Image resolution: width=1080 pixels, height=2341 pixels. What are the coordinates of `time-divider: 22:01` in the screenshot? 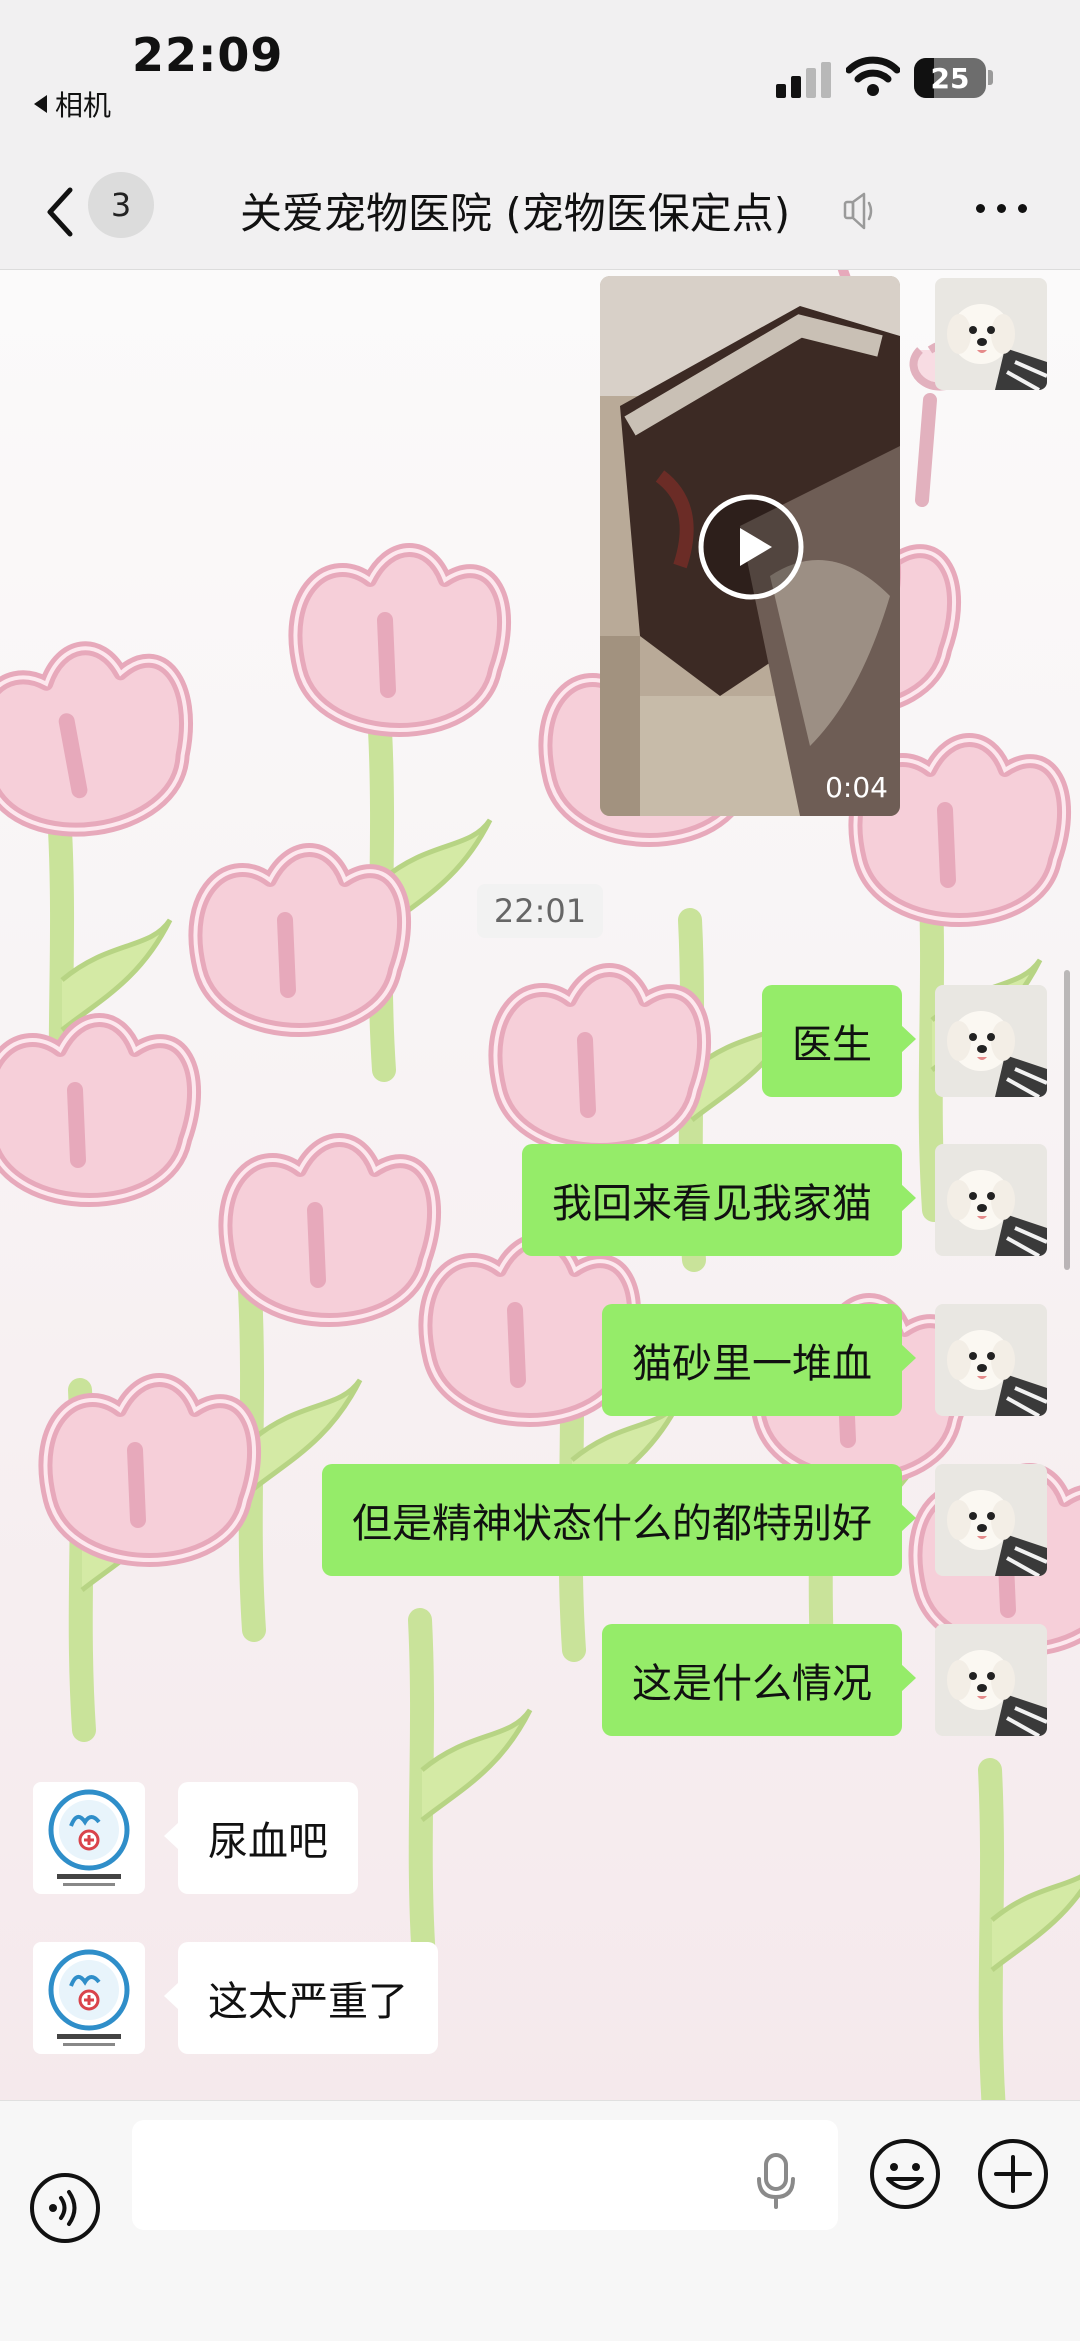 It's located at (540, 911).